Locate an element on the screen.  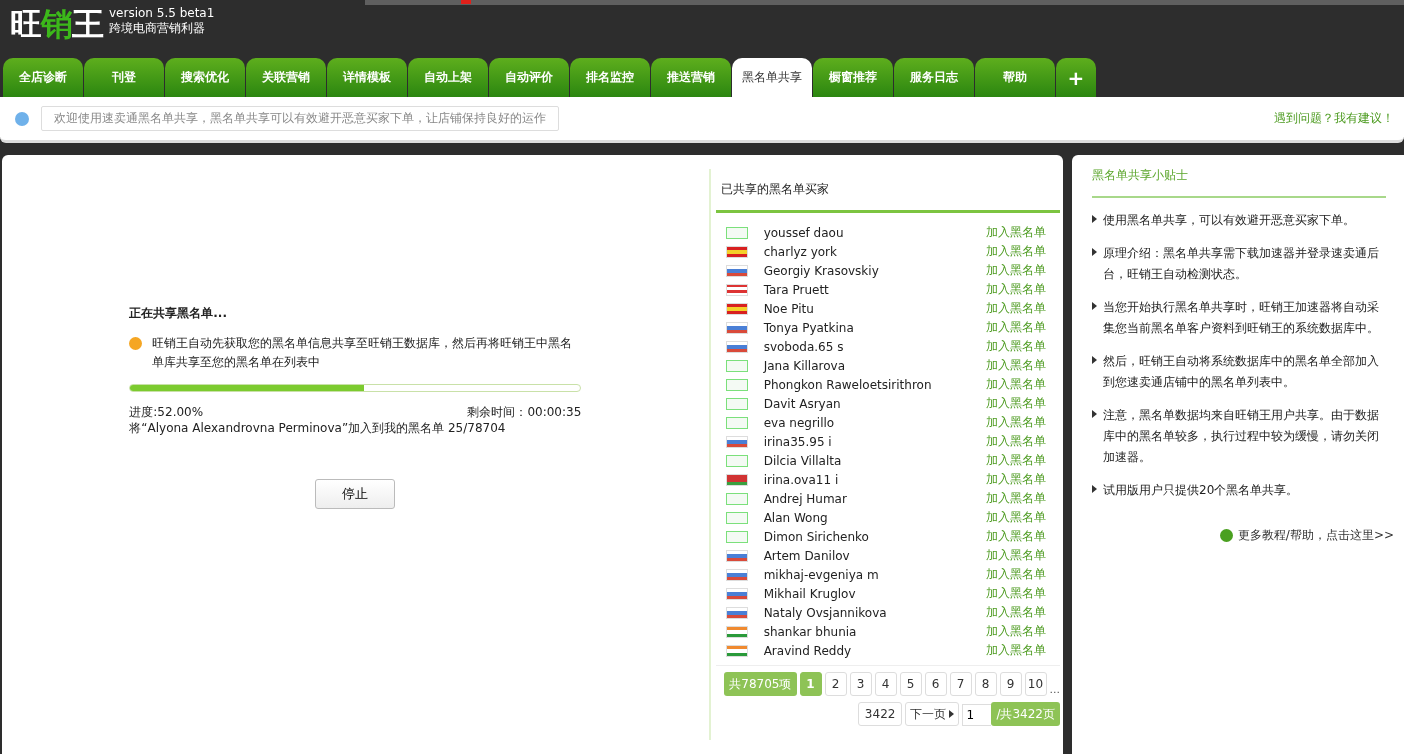
buyer-name: Tonya Pyatkina is located at coordinates (809, 327).